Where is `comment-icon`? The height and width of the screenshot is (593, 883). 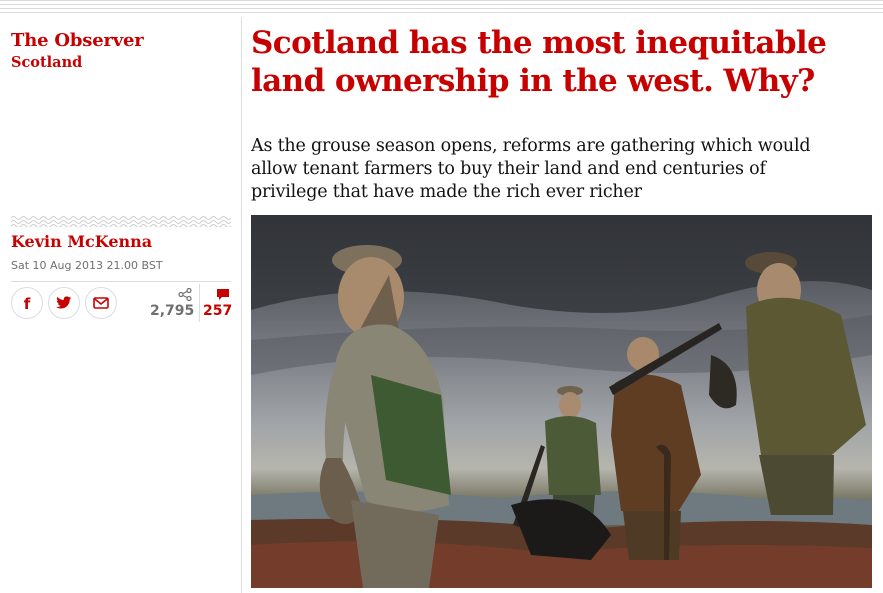
comment-icon is located at coordinates (223, 295).